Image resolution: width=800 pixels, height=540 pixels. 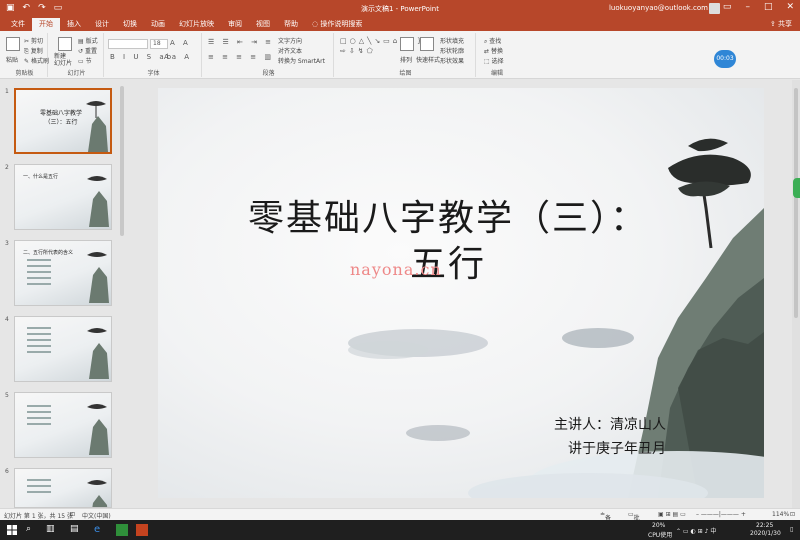 What do you see at coordinates (494, 60) in the screenshot?
I see `select-button: ⬚ 选择` at bounding box center [494, 60].